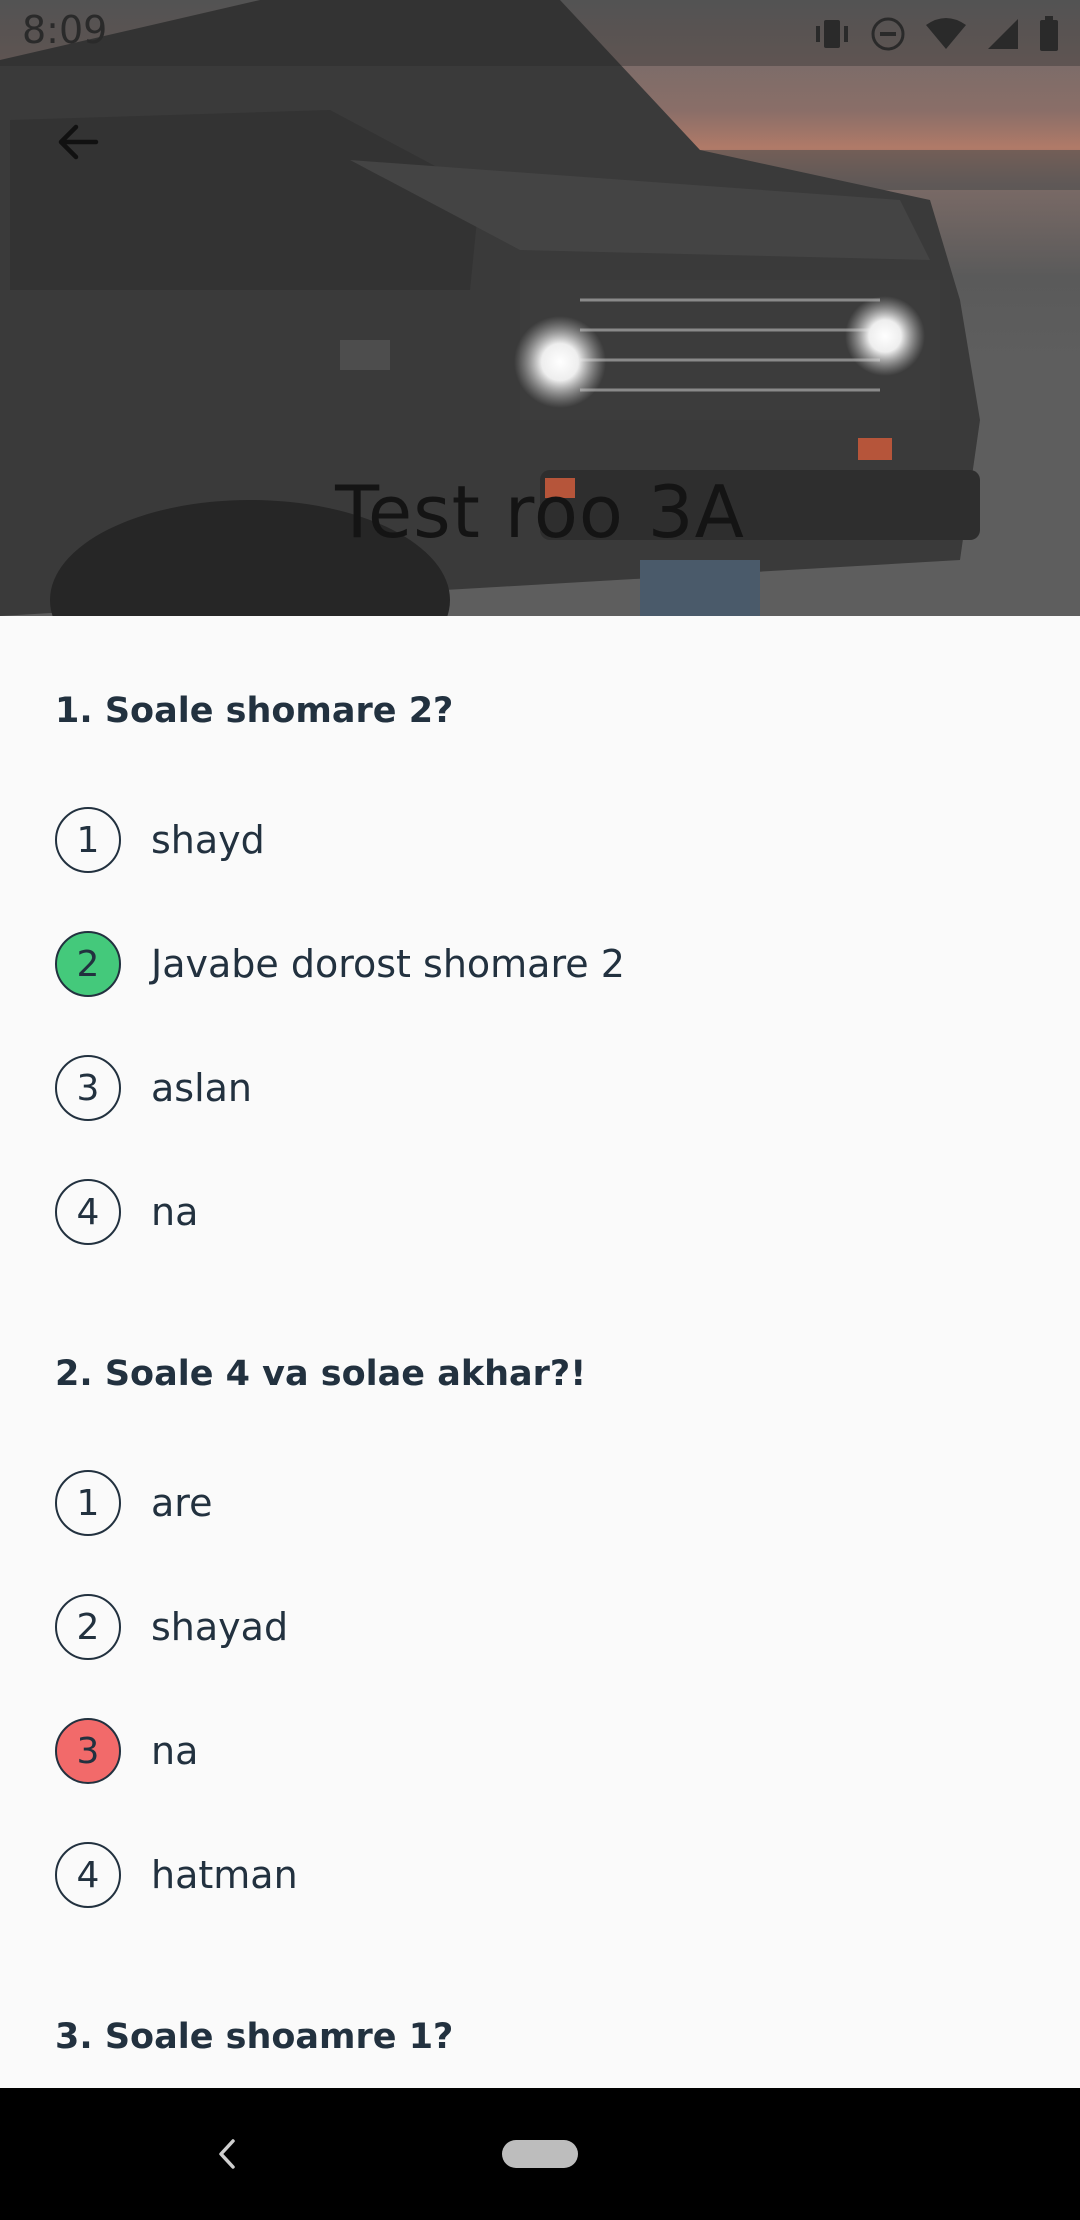 This screenshot has height=2220, width=1080. I want to click on chevron-left-icon, so click(227, 2154).